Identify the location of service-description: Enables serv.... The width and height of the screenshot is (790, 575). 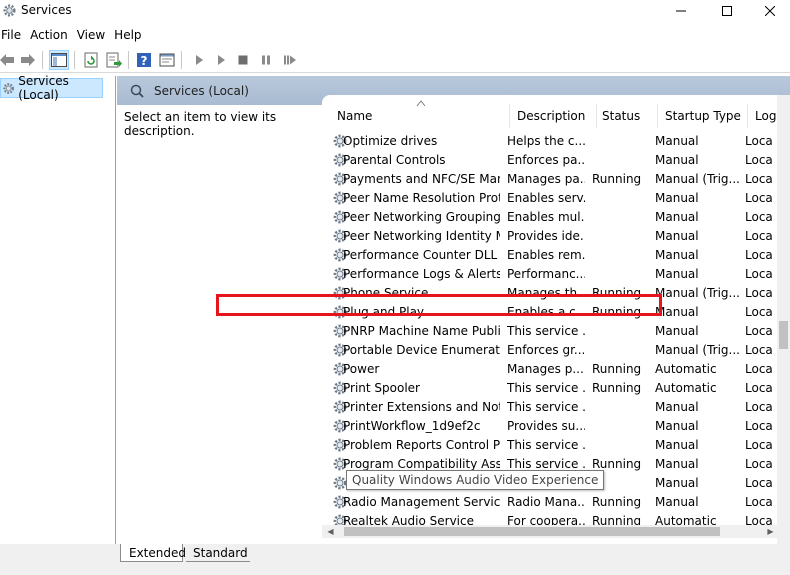
(546, 198).